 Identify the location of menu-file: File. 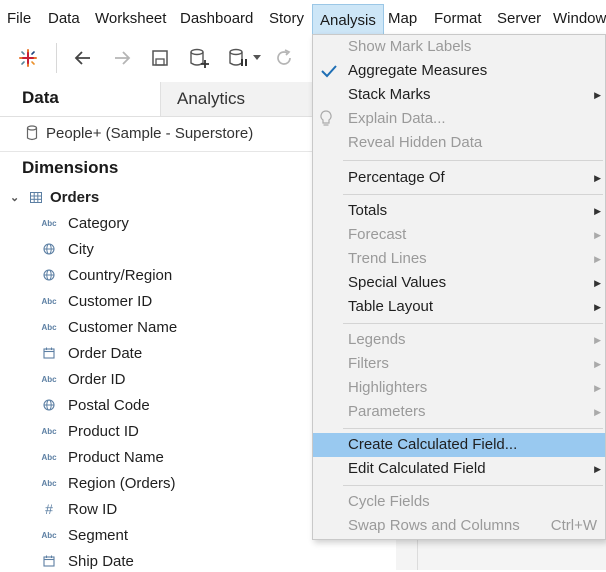
(19, 19).